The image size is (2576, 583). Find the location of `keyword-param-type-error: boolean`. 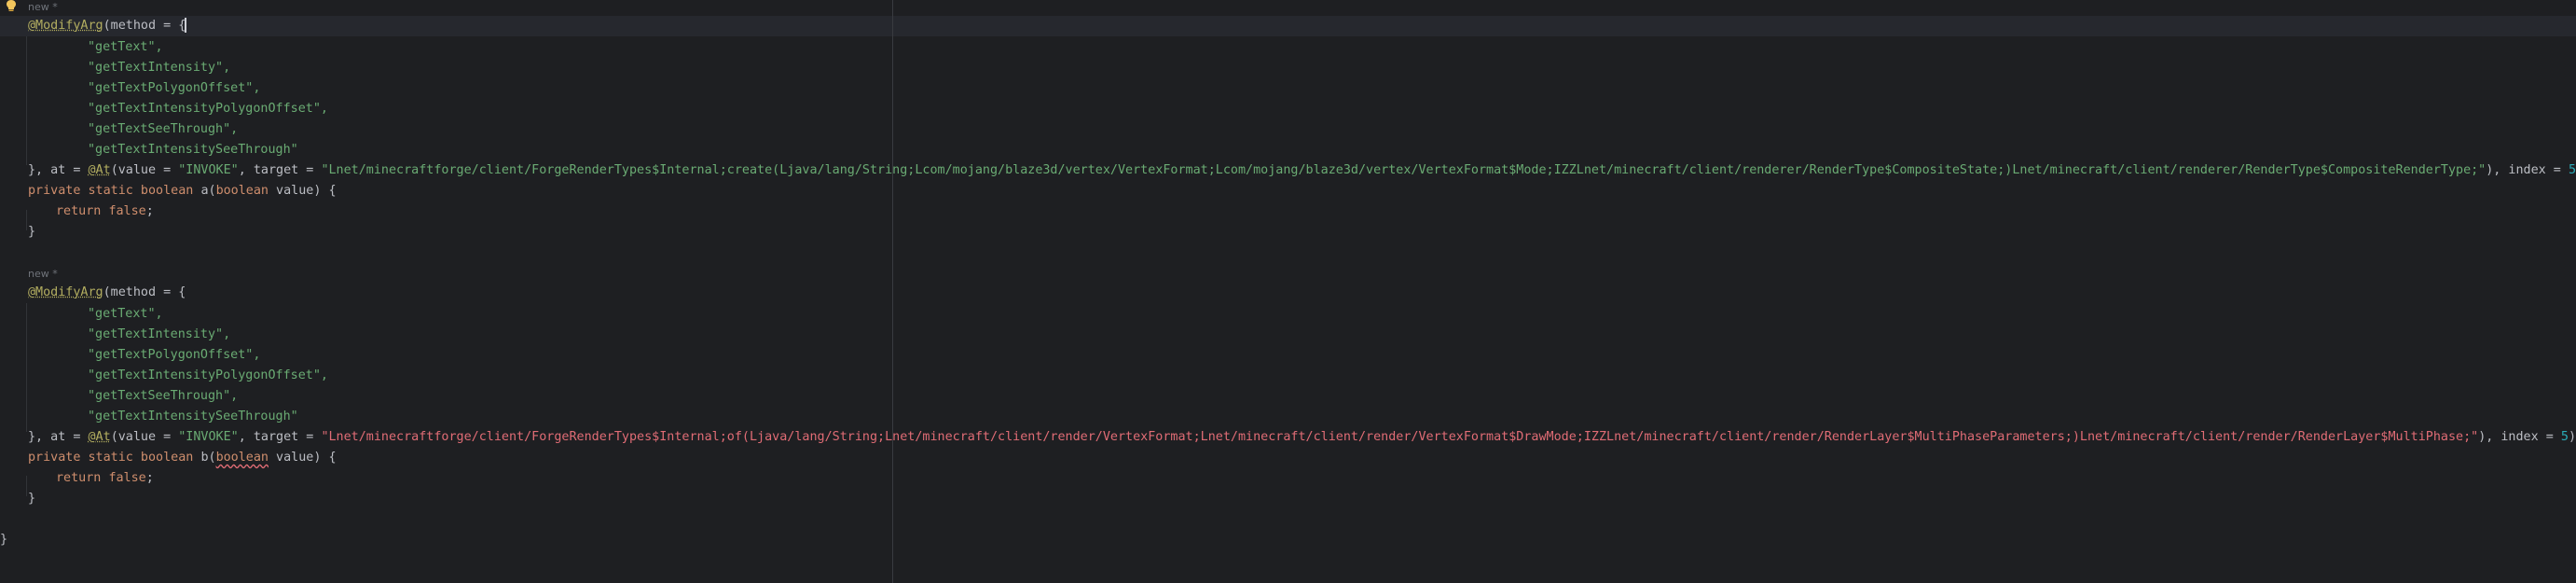

keyword-param-type-error: boolean is located at coordinates (242, 458).